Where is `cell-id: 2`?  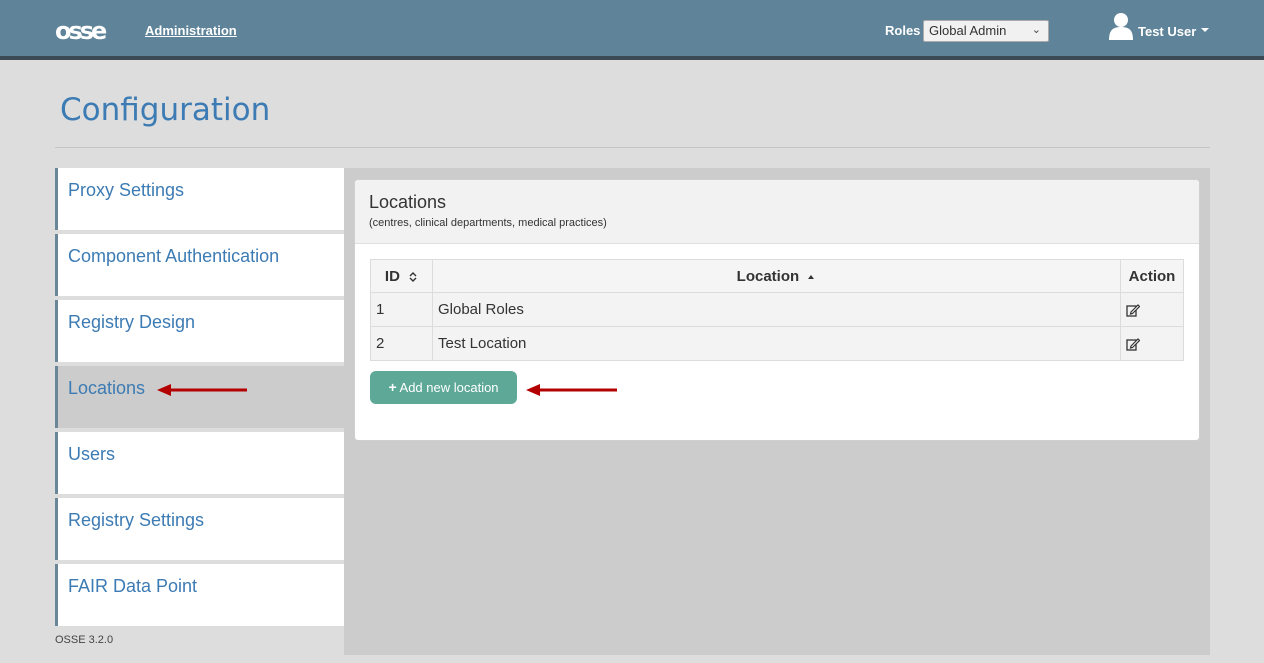
cell-id: 2 is located at coordinates (401, 343).